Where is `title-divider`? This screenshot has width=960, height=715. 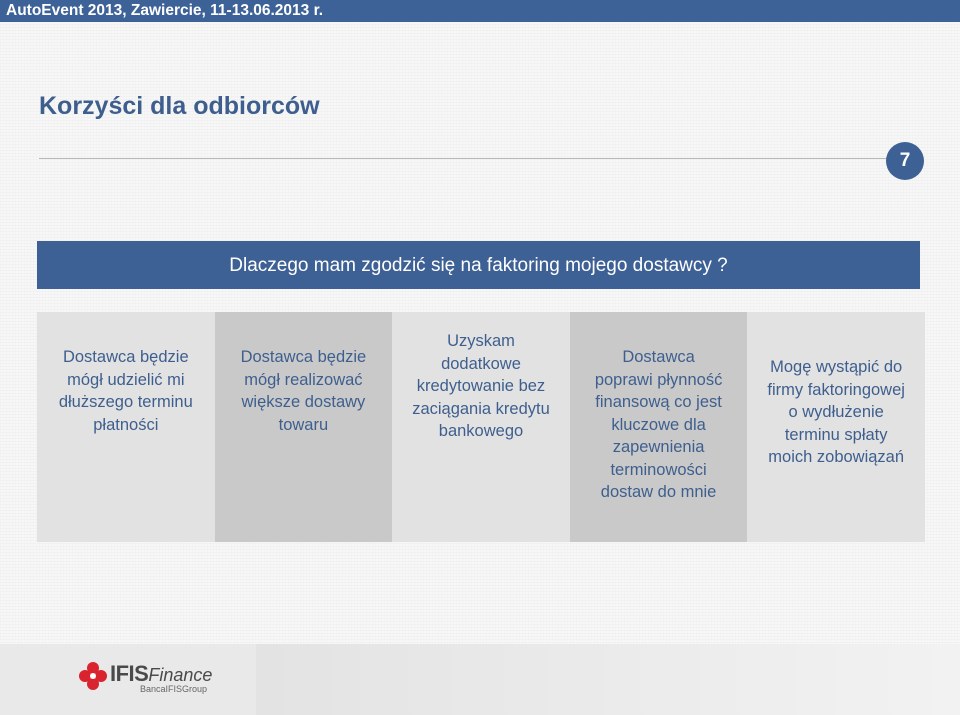
title-divider is located at coordinates (464, 158).